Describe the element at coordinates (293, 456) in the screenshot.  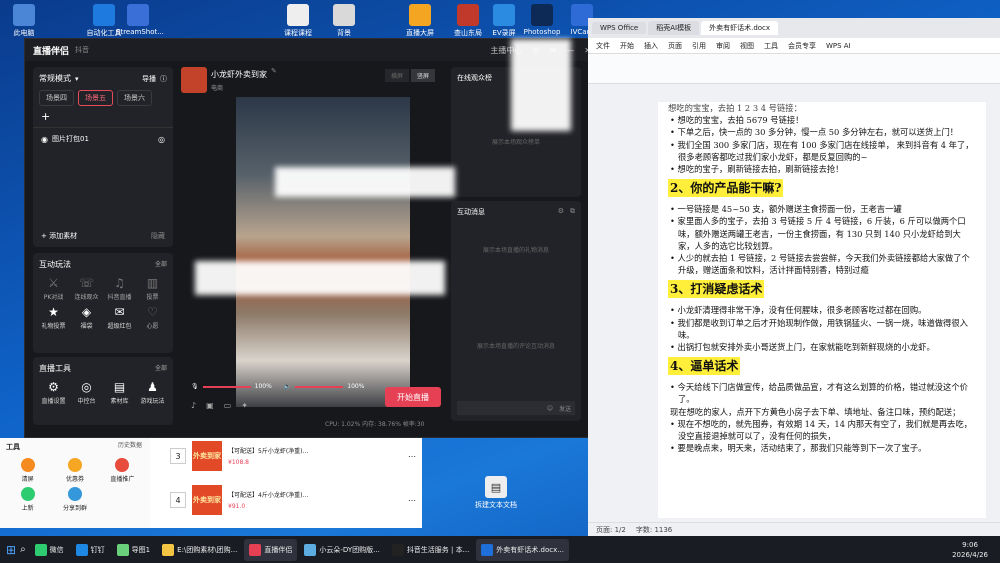
I see `product-row: 3 外卖到家 【可配送】5斤小龙虾(净重)... ¥108.8 ⋯` at that location.